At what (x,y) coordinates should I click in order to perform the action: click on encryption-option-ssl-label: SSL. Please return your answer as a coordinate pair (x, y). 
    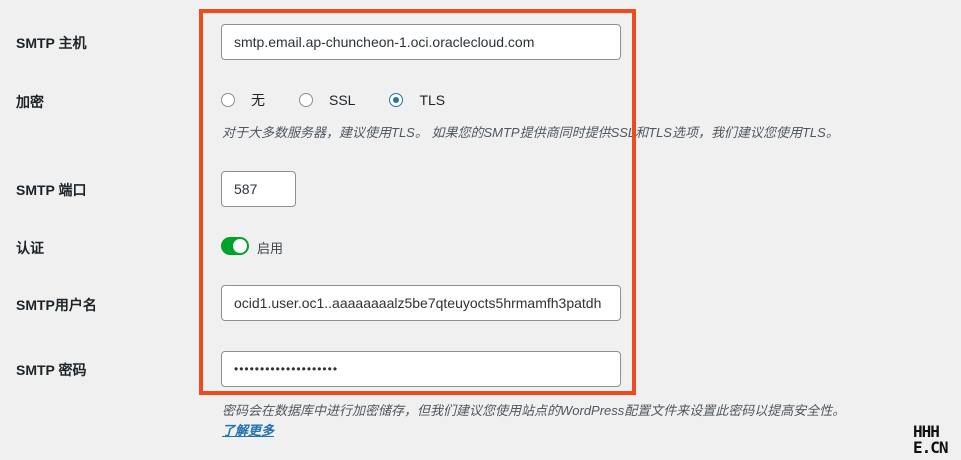
    Looking at the image, I should click on (342, 100).